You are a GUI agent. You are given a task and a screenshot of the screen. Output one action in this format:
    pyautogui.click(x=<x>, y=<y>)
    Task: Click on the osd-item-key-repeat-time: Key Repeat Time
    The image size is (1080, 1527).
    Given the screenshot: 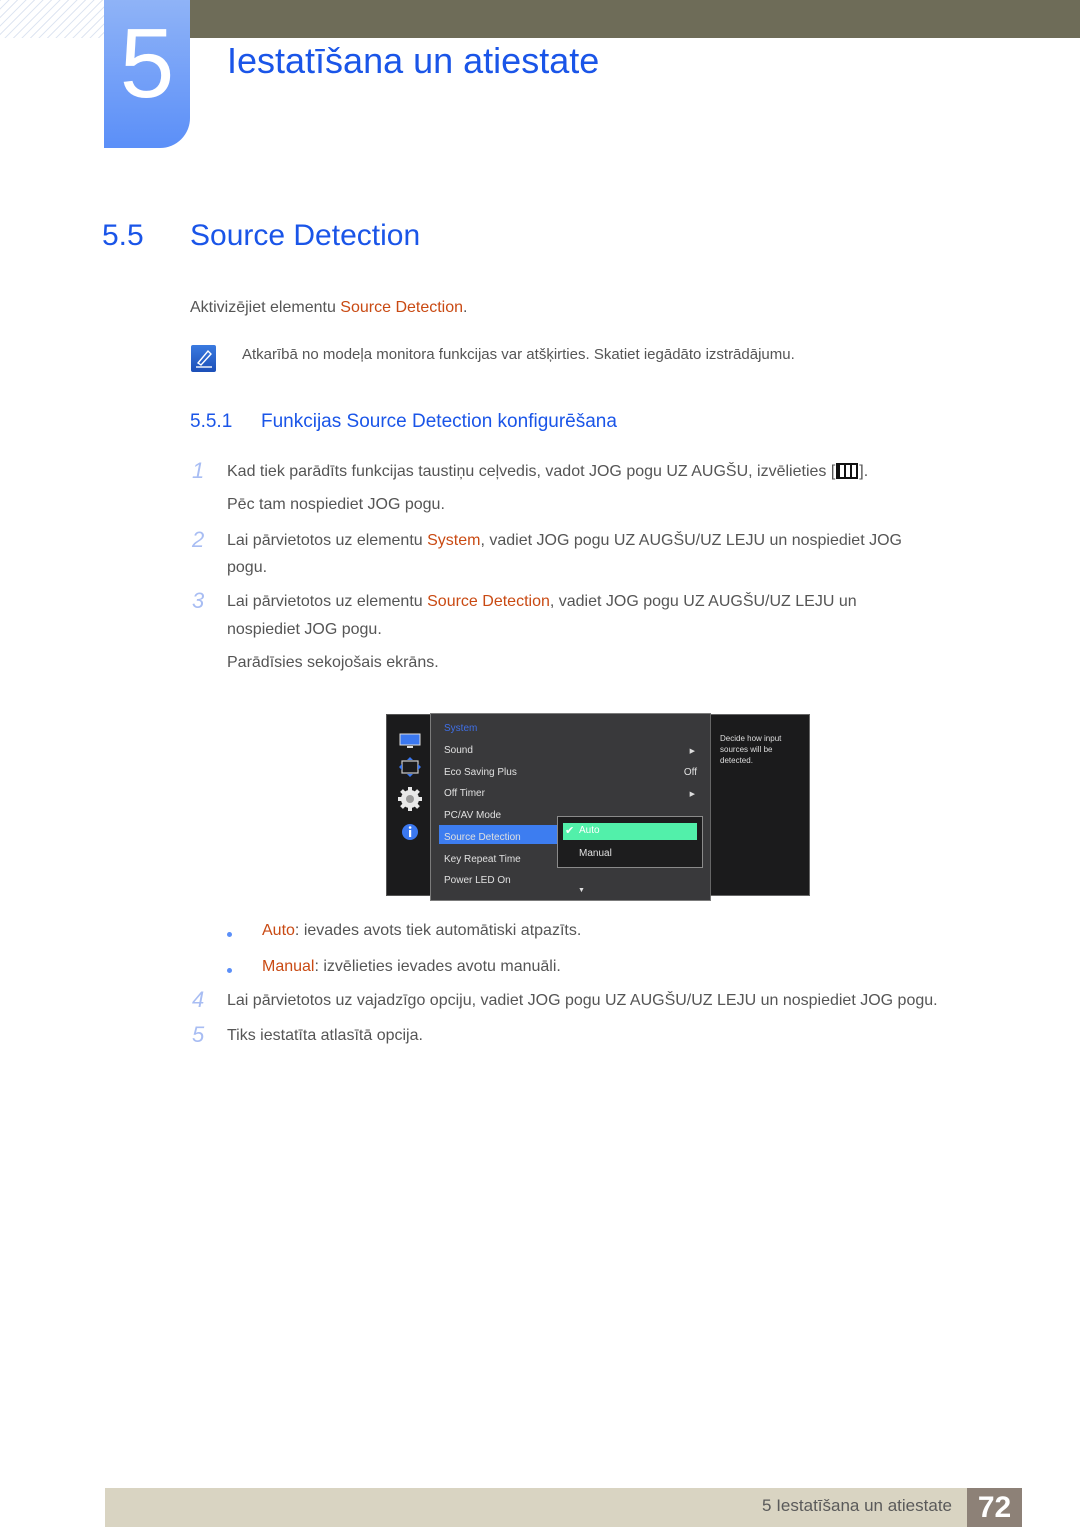 What is the action you would take?
    pyautogui.click(x=482, y=859)
    